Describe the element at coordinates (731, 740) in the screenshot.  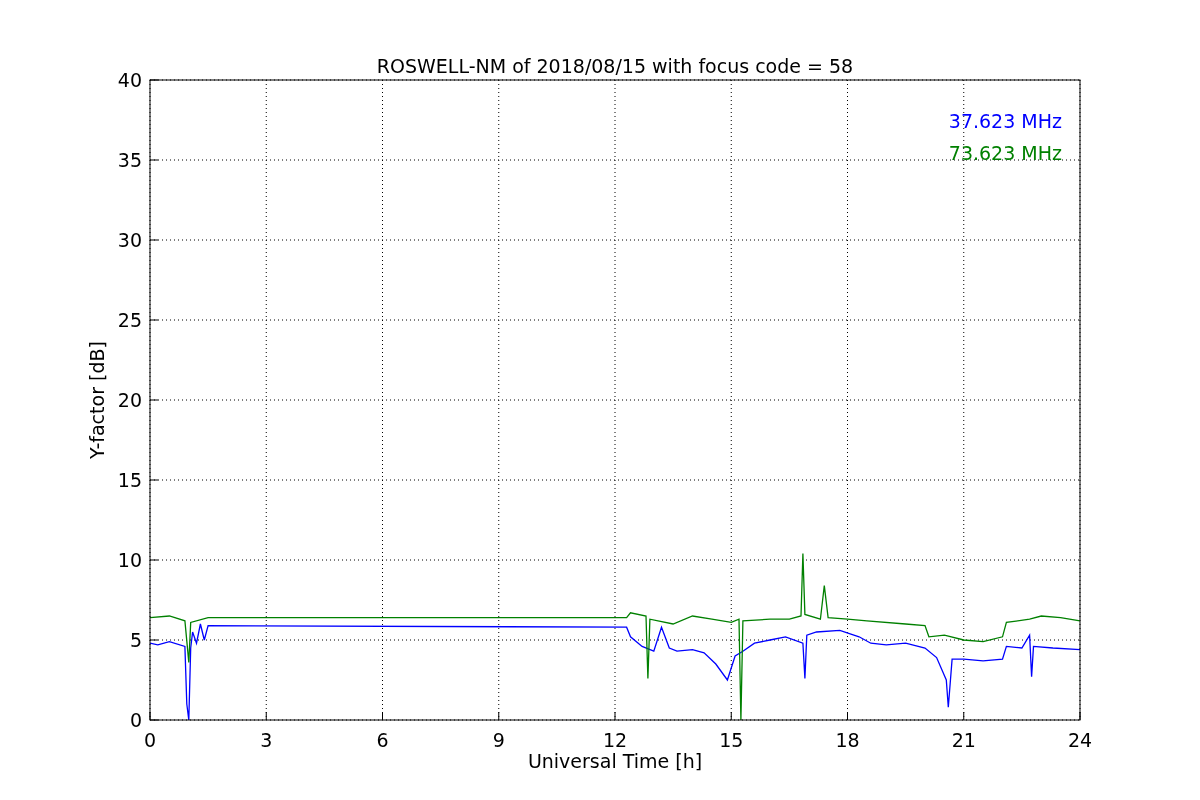
I see `x-tick-label: 15` at that location.